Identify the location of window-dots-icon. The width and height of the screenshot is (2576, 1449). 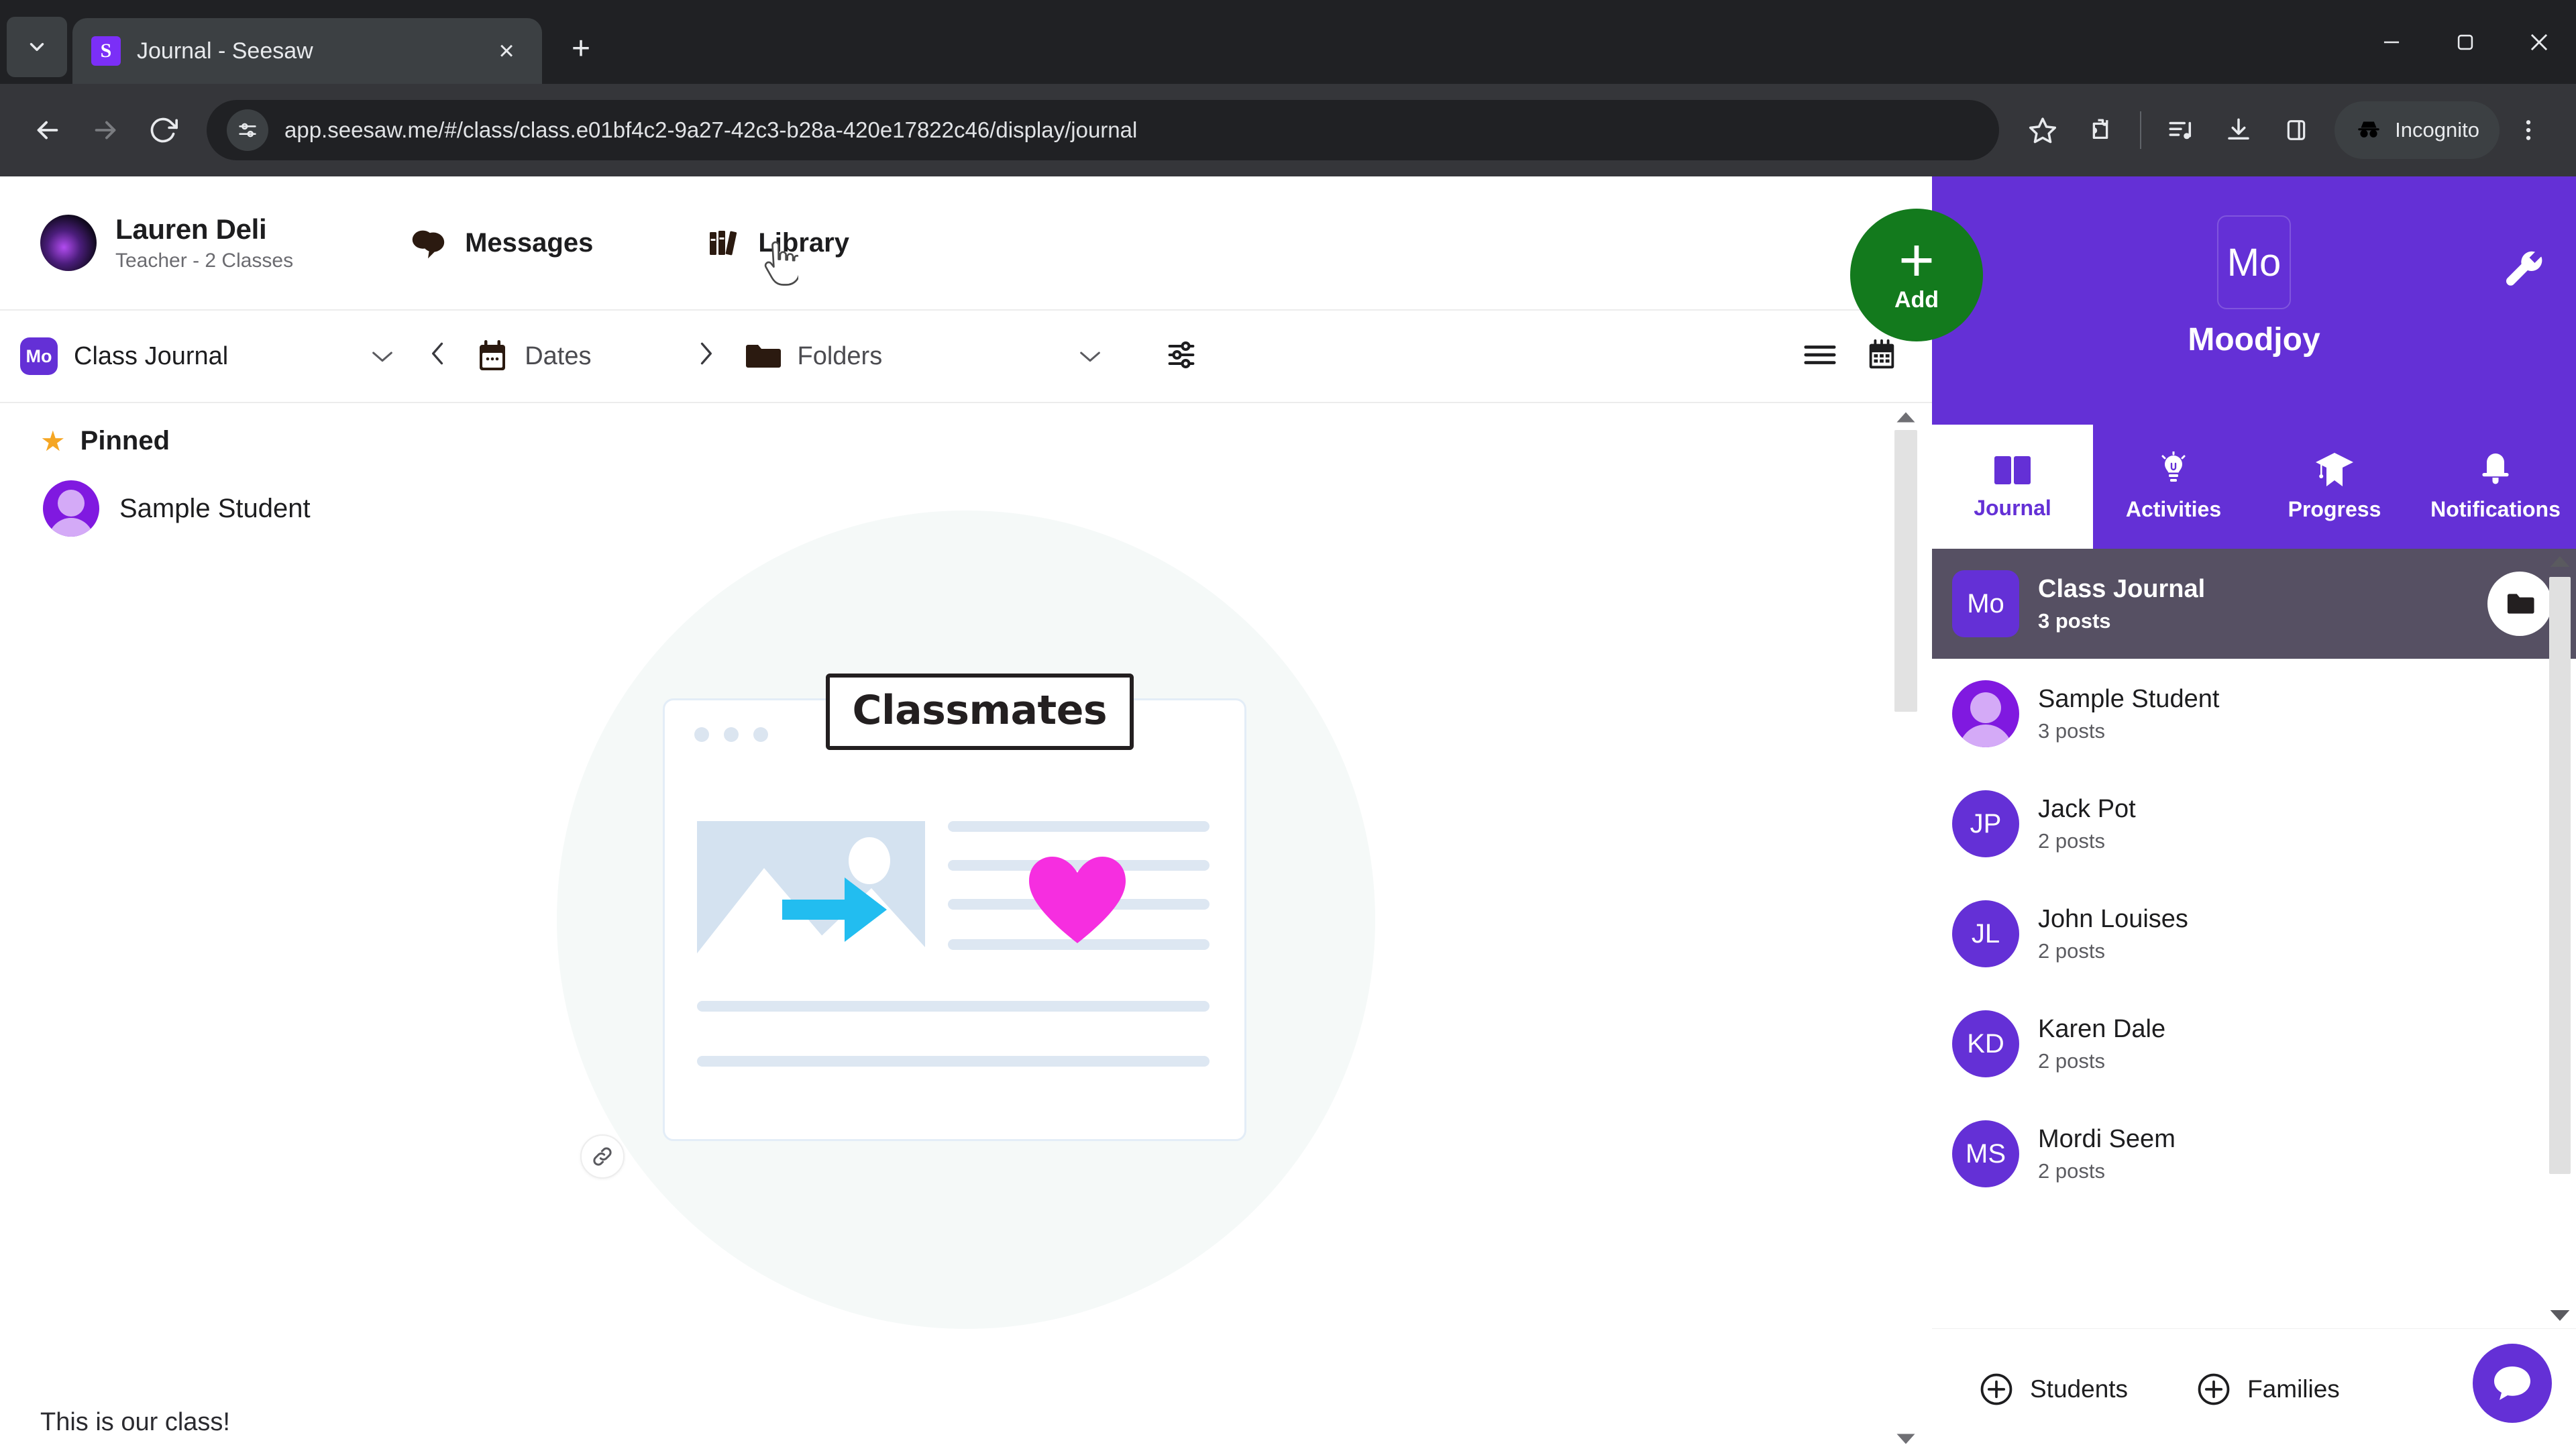
(731, 734).